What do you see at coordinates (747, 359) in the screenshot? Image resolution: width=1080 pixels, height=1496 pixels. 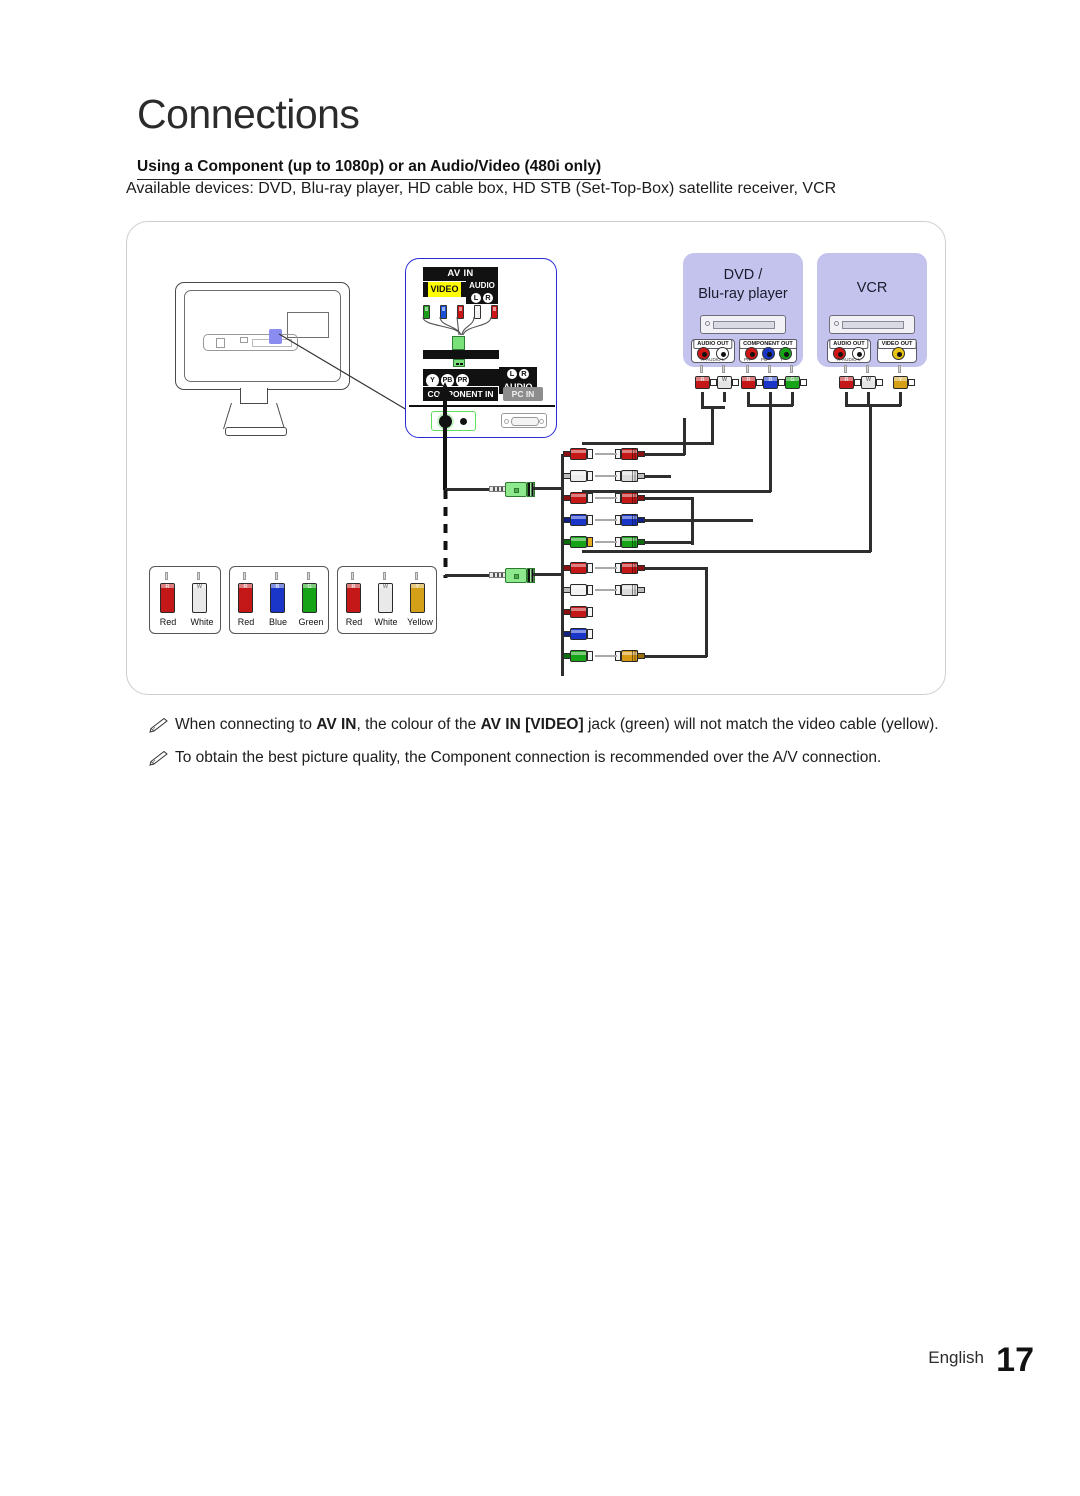 I see `port-sub-pr-dvd: PR` at bounding box center [747, 359].